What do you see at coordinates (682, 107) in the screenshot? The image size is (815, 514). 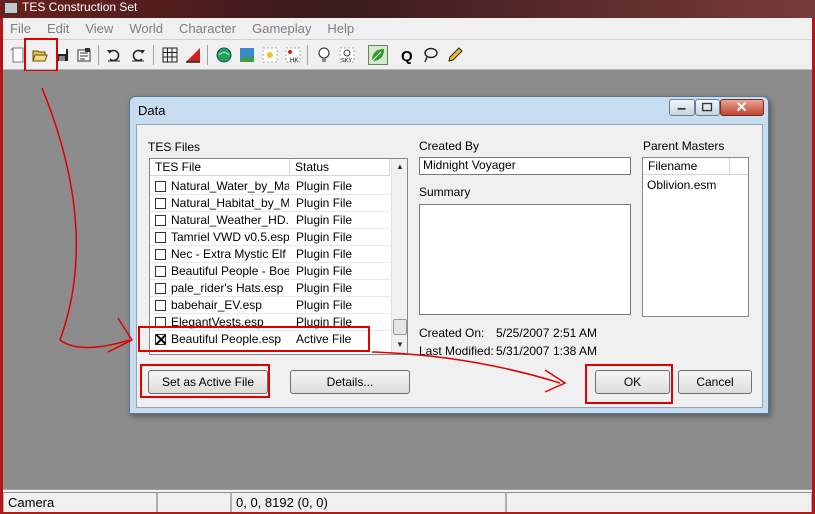 I see `minimize-button` at bounding box center [682, 107].